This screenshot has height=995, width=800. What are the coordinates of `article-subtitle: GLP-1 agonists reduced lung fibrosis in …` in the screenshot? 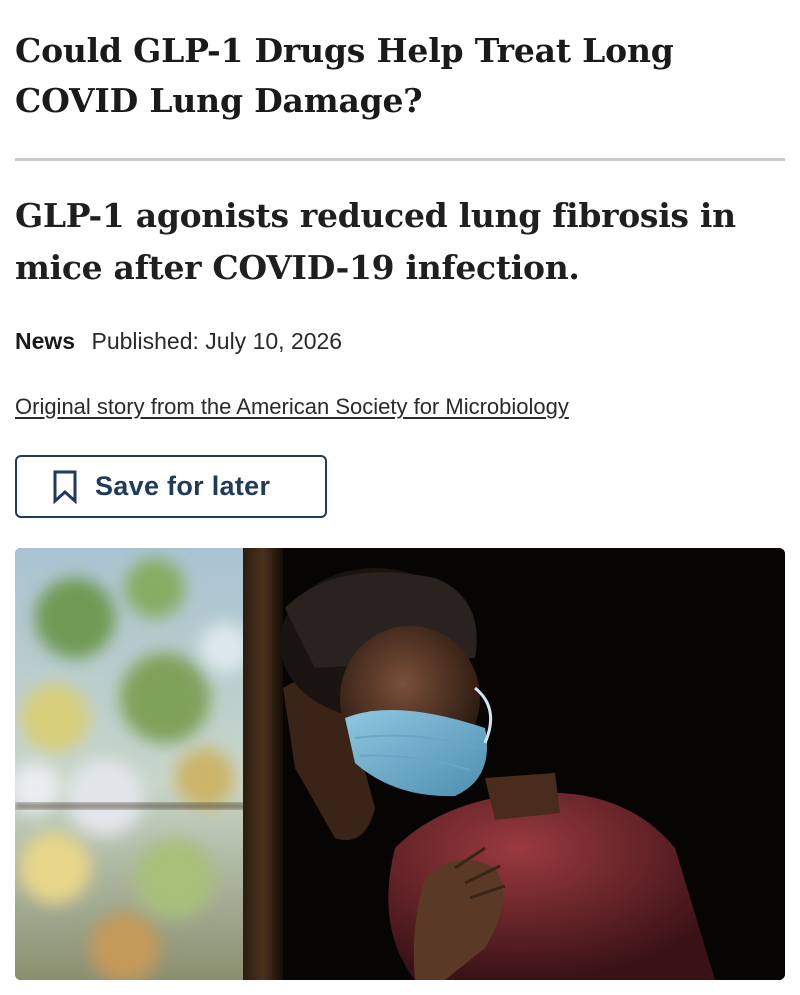 It's located at (375, 241).